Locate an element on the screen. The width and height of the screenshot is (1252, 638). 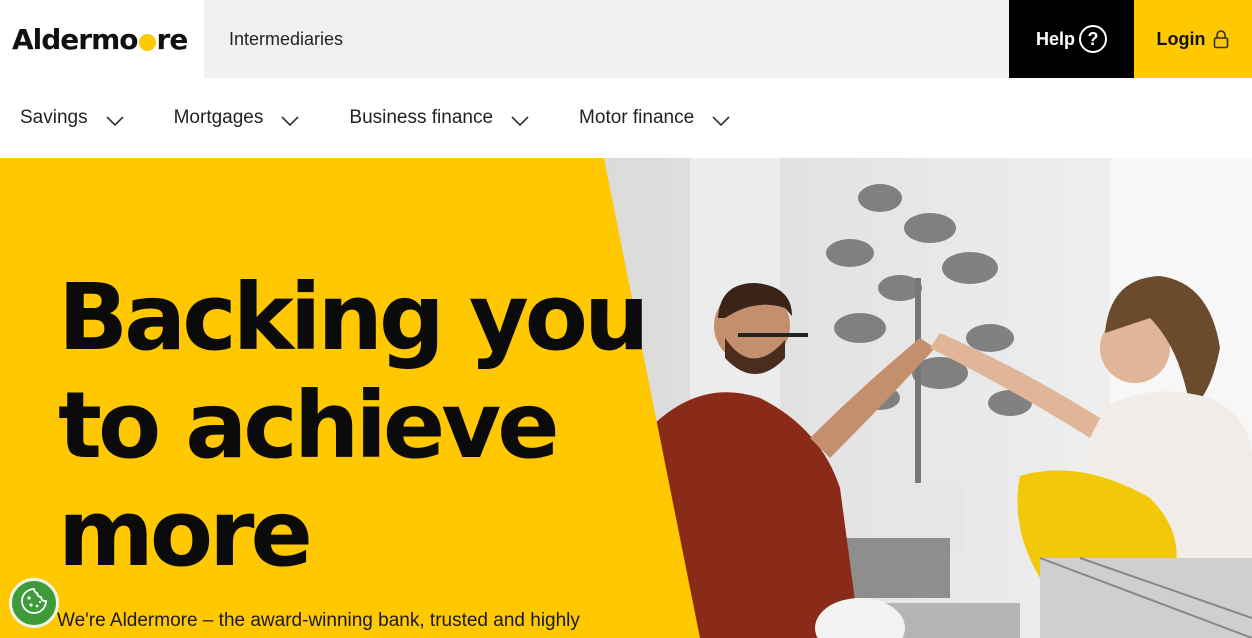
top-bar: Aldermo re Intermediaries Help ? Login is located at coordinates (626, 39).